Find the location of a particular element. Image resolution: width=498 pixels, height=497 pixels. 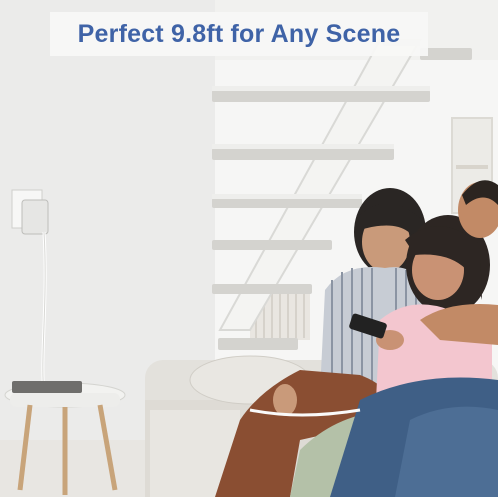

headline-text: Perfect 9.8ft for Any Scene is located at coordinates (239, 33).